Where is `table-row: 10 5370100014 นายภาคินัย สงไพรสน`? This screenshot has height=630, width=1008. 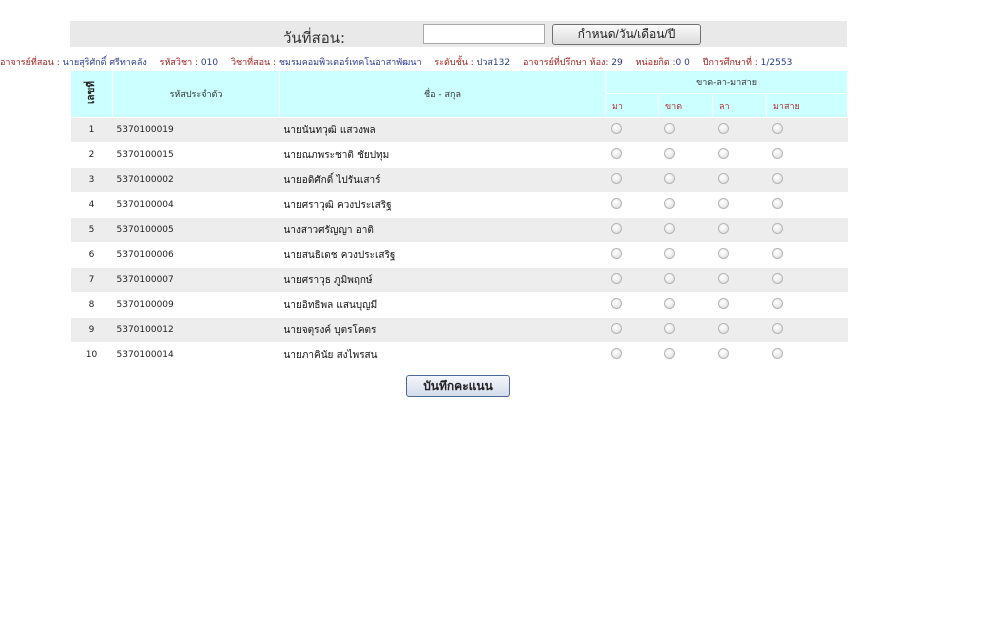 table-row: 10 5370100014 นายภาคินัย สงไพรสน is located at coordinates (459, 355).